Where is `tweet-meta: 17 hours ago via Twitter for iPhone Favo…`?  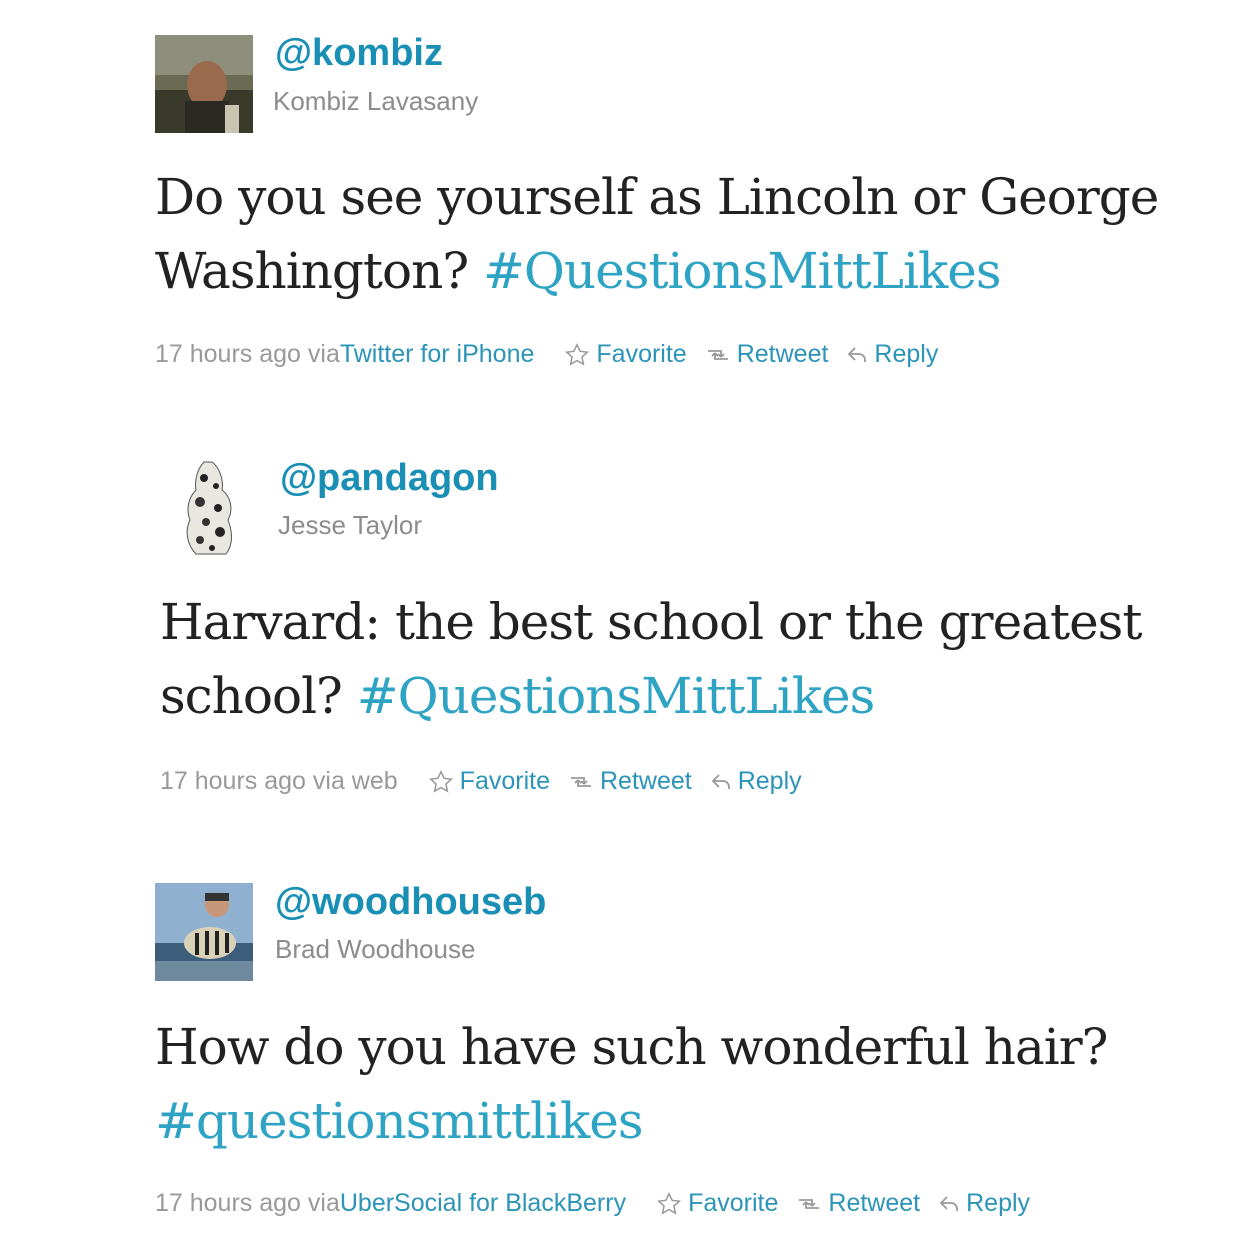 tweet-meta: 17 hours ago via Twitter for iPhone Favo… is located at coordinates (555, 354).